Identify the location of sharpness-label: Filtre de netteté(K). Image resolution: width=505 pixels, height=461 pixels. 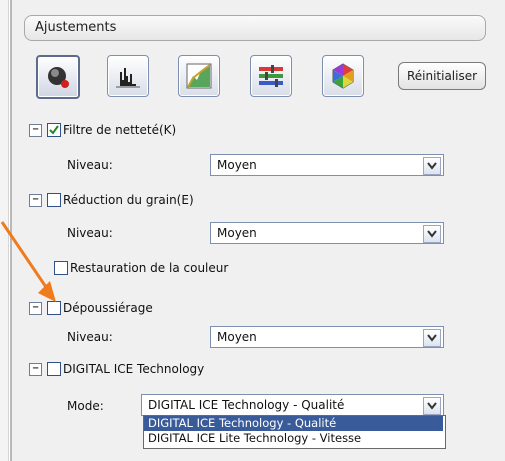
(120, 130).